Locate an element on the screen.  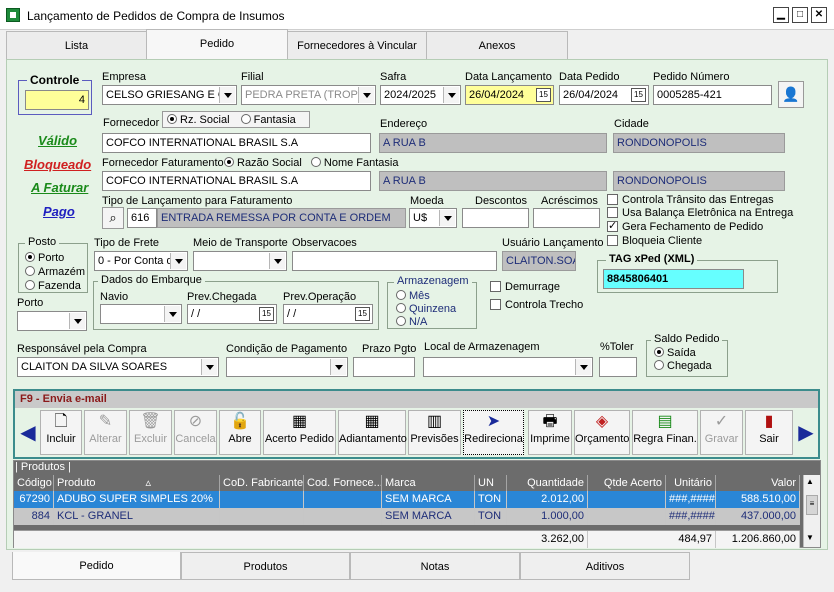
prev-chegada-field: / / 15 is located at coordinates (232, 314).